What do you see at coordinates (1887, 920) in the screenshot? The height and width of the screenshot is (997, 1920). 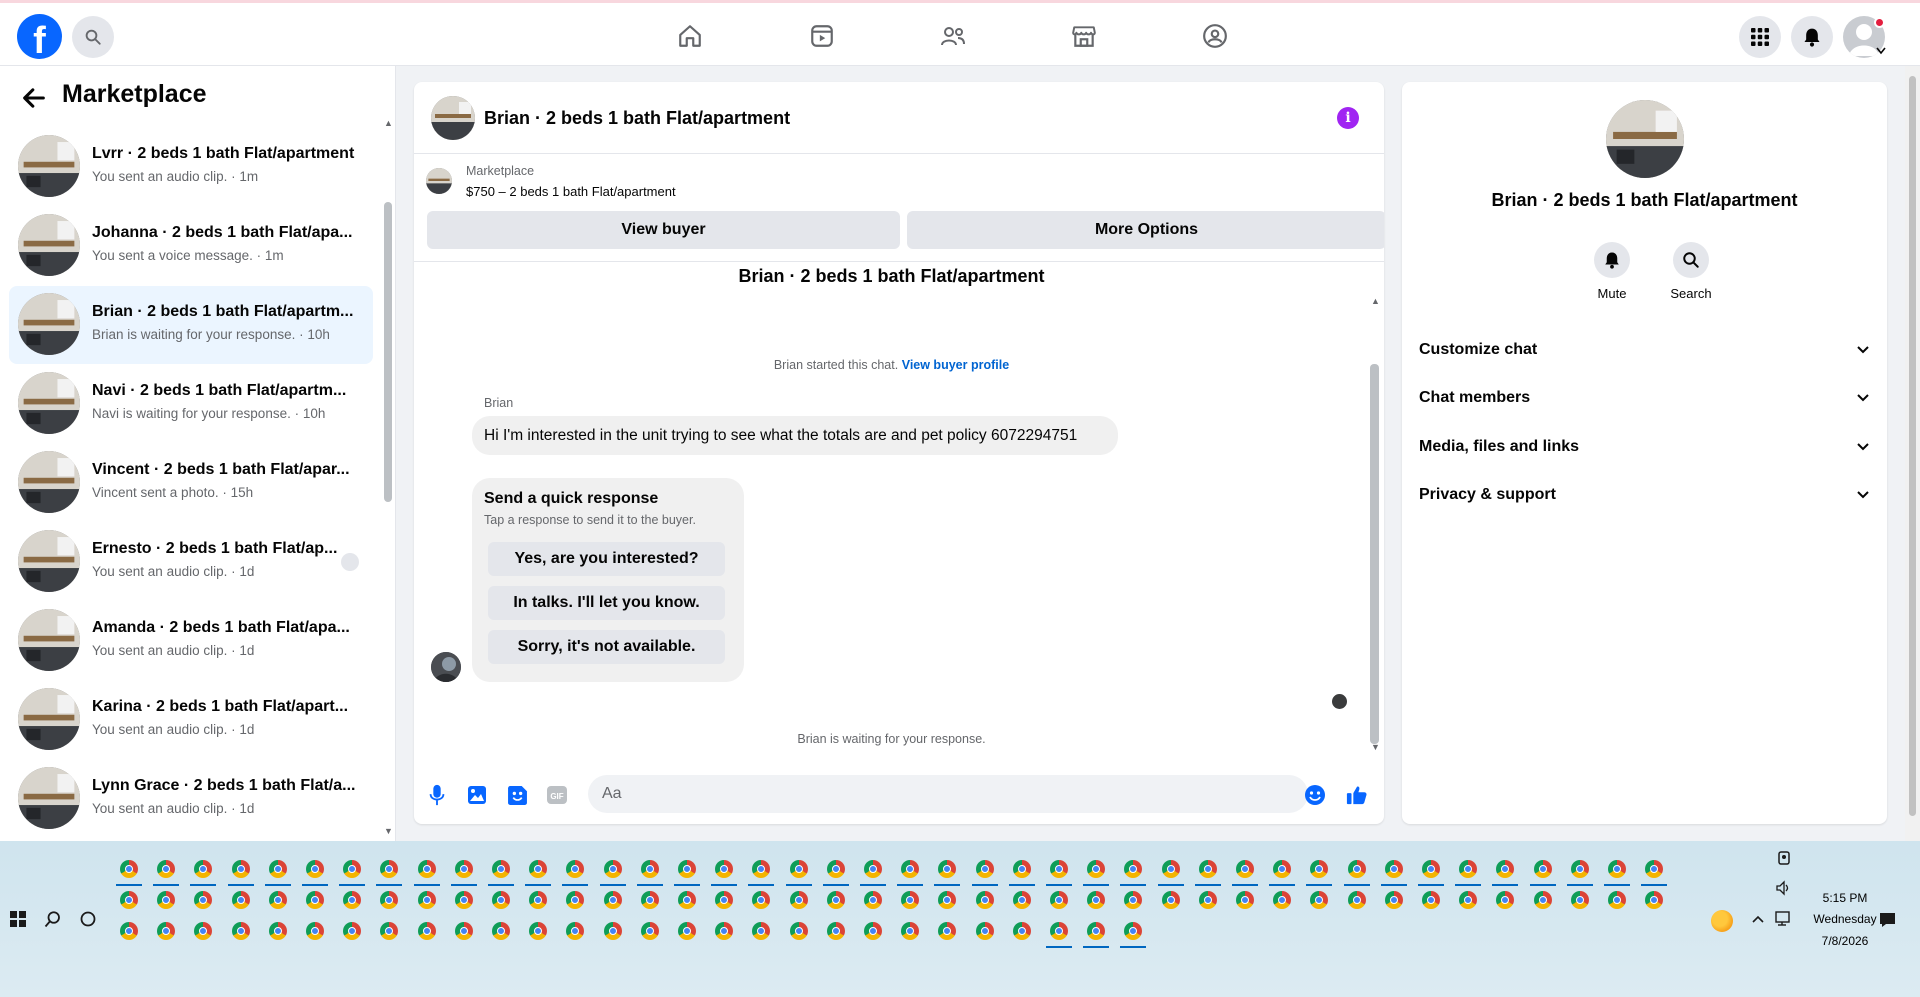 I see `notifications-center-icon` at bounding box center [1887, 920].